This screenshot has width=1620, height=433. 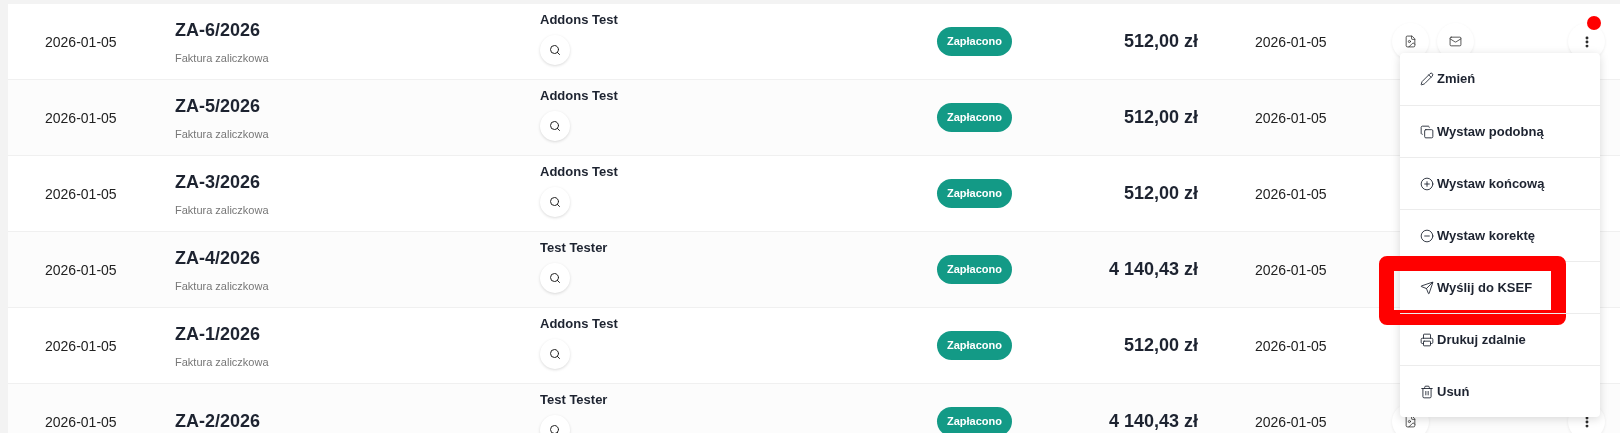 I want to click on menu-item: Zmień, so click(x=1448, y=79).